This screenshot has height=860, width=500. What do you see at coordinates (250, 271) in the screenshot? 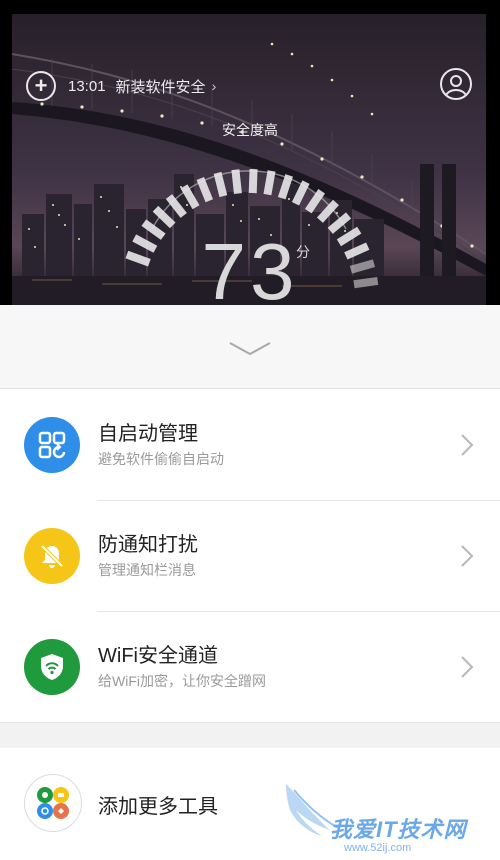
I see `safety-score: 73` at bounding box center [250, 271].